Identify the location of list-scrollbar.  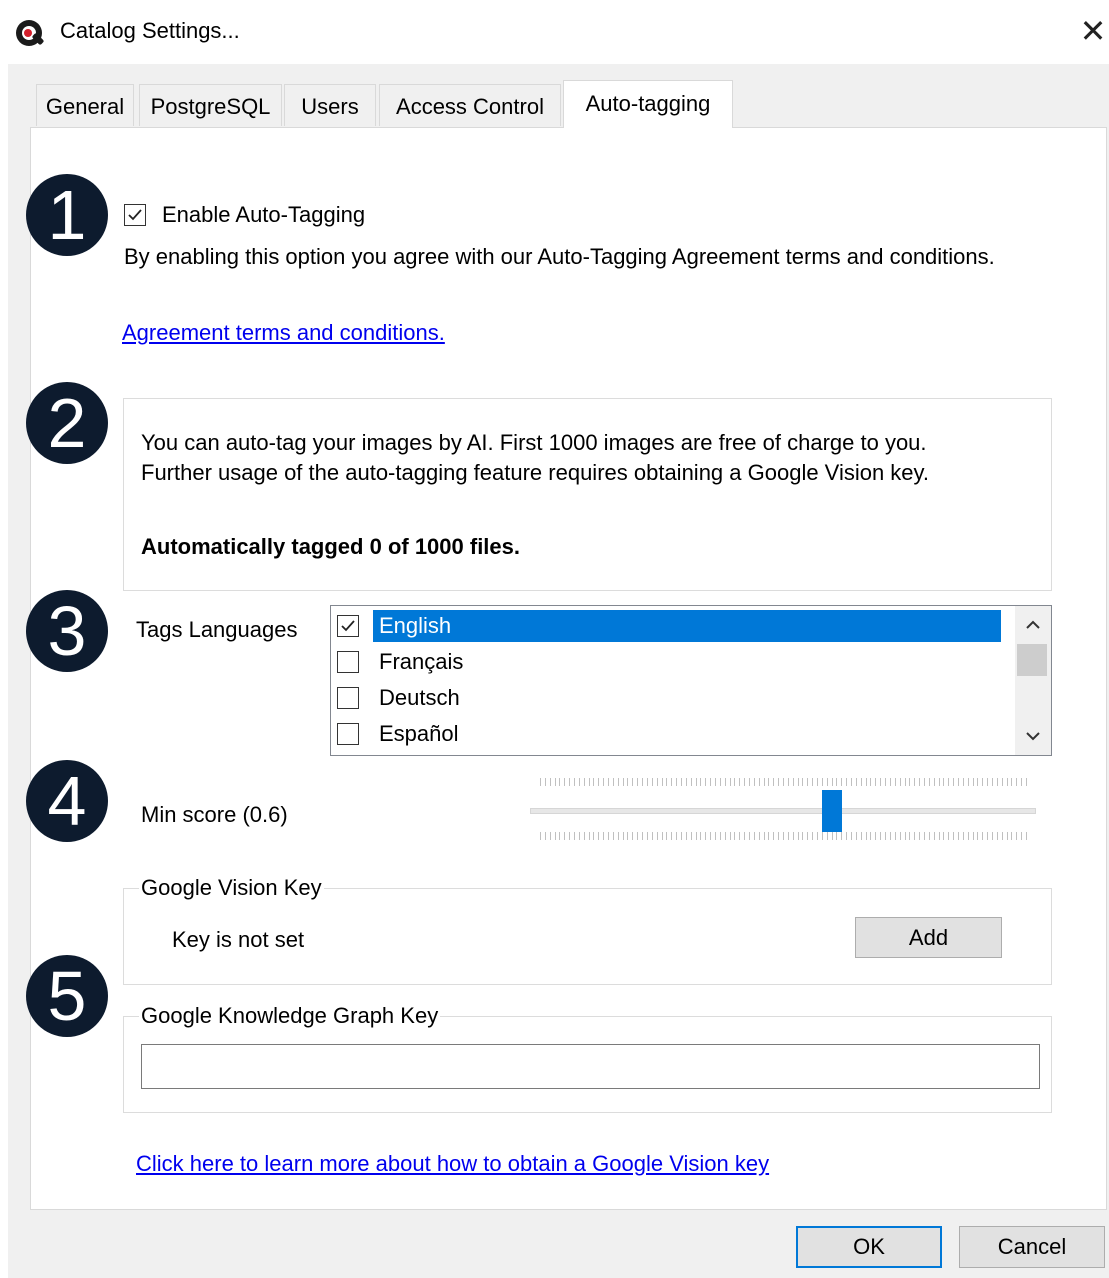
(1033, 680).